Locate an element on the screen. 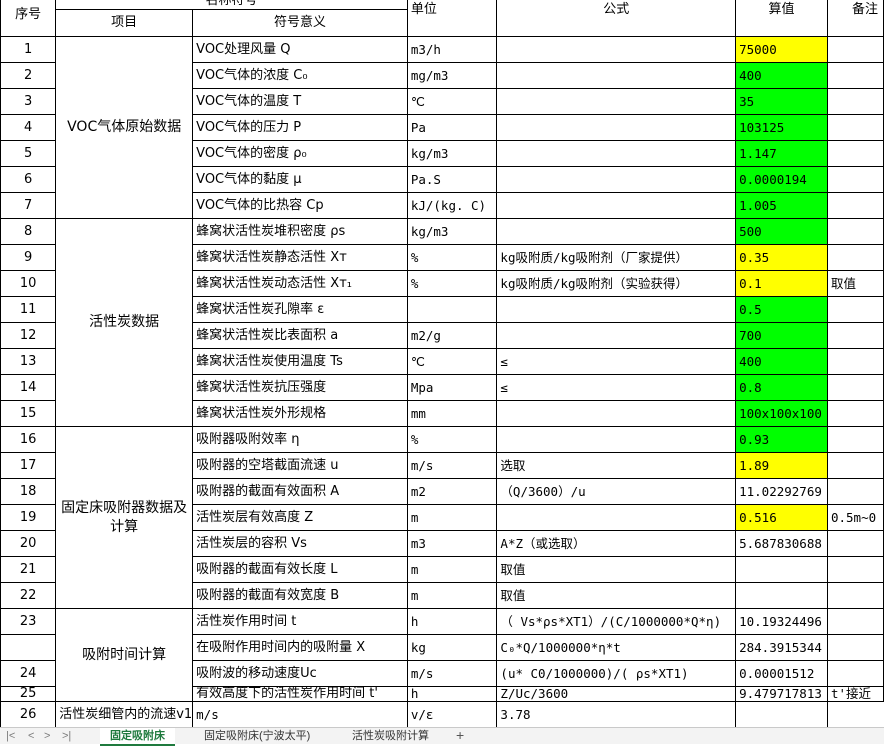 The height and width of the screenshot is (746, 884). cell-meaning: VOC气体的浓度 C₀ is located at coordinates (300, 75).